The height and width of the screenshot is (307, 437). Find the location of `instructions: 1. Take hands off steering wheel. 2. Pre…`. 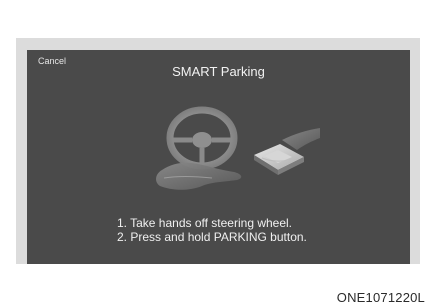

instructions: 1. Take hands off steering wheel. 2. Pre… is located at coordinates (212, 230).